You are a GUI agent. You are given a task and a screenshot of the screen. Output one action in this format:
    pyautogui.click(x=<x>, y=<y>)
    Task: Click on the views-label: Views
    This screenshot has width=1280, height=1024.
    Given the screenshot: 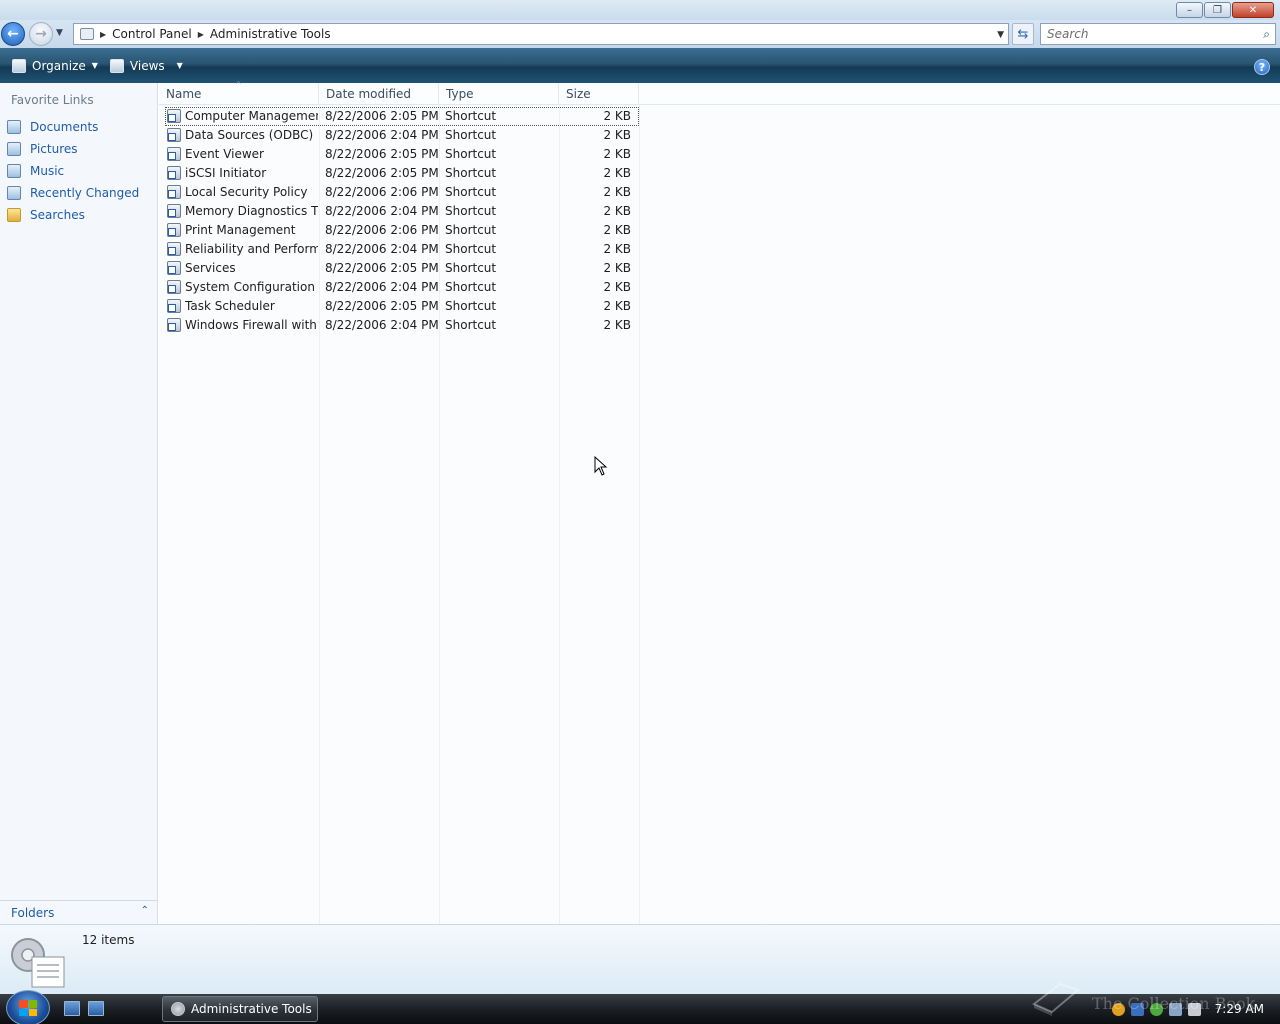 What is the action you would take?
    pyautogui.click(x=147, y=65)
    